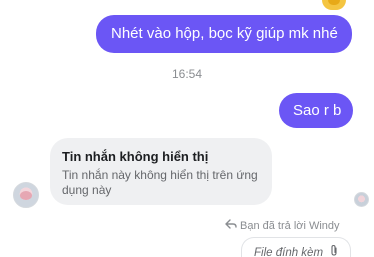  I want to click on reaction-icon, so click(334, 5).